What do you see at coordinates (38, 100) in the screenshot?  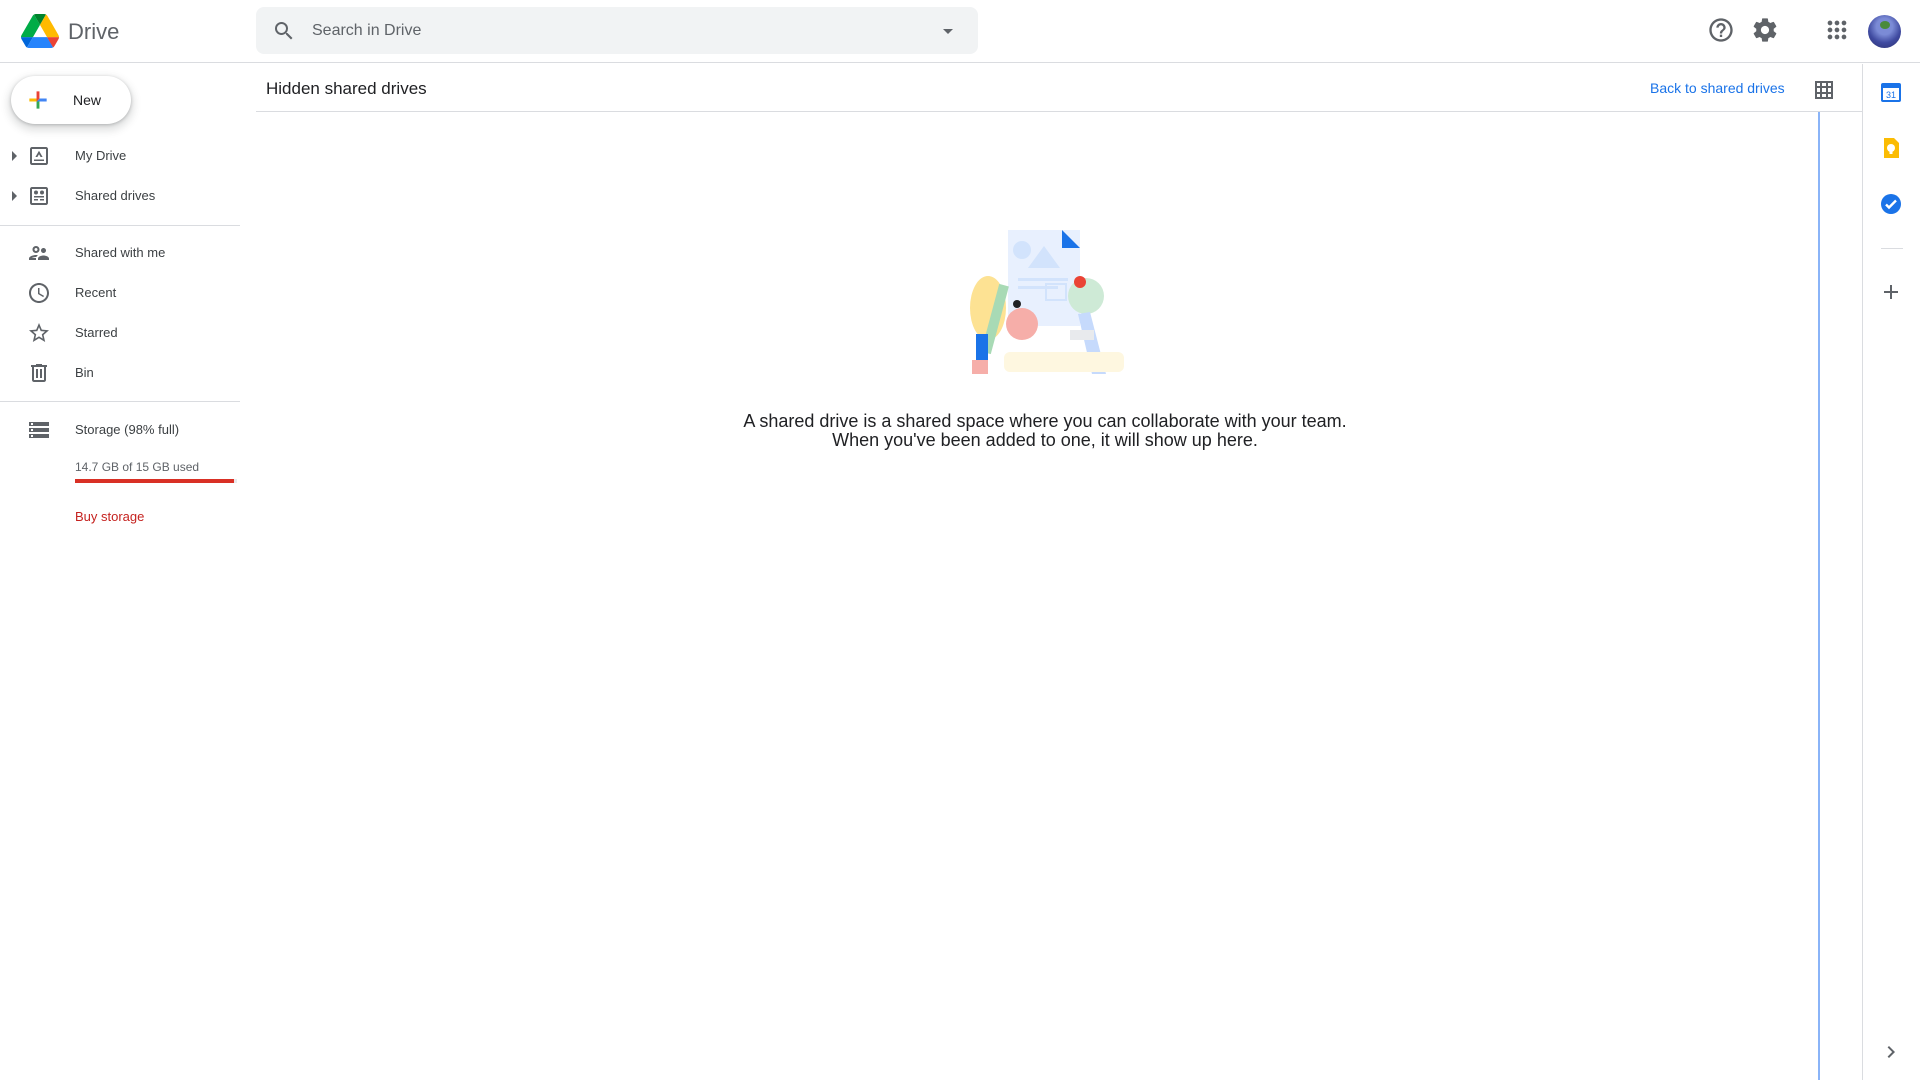 I see `plus-icon` at bounding box center [38, 100].